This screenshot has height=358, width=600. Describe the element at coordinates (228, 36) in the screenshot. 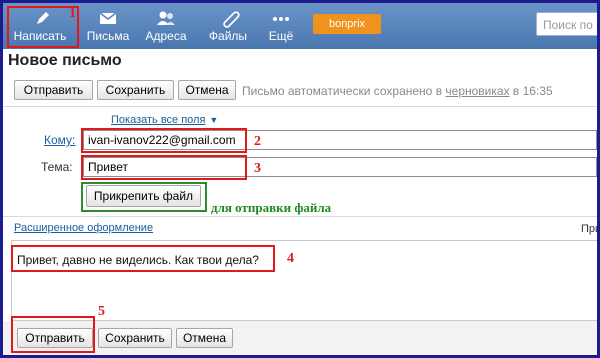

I see `nav-files-label: Файлы` at that location.